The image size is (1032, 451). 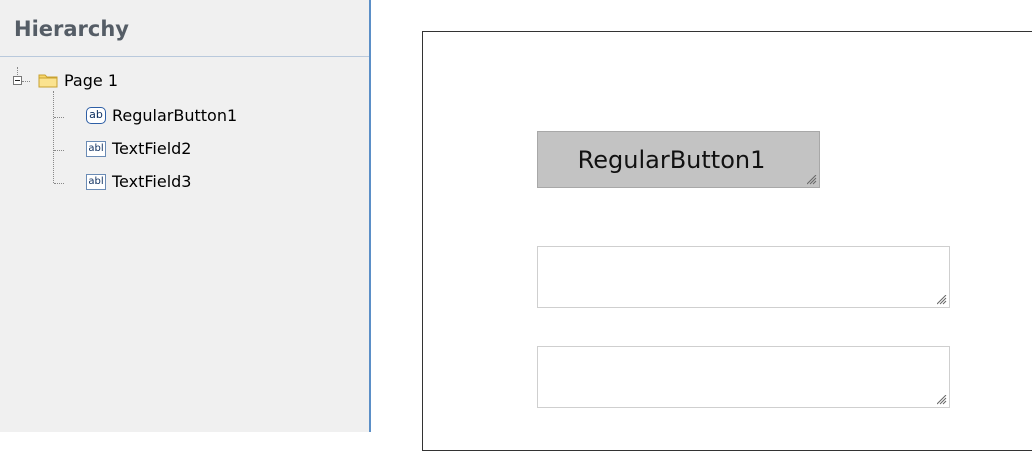 I want to click on hierarchy-title: Hierarchy, so click(x=184, y=28).